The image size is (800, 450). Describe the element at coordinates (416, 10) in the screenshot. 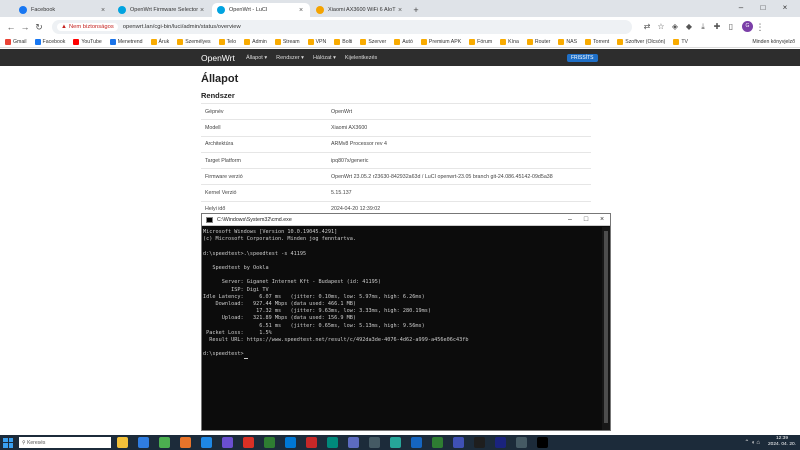

I see `new-tab-icon: +` at that location.